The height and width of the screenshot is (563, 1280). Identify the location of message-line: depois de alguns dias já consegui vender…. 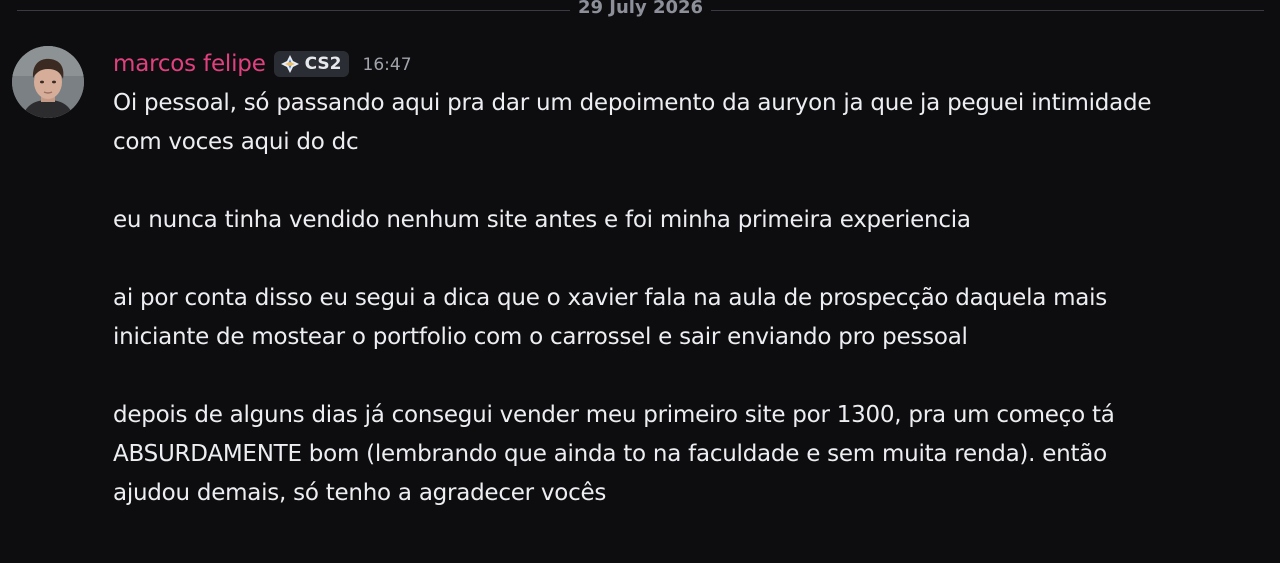
(614, 415).